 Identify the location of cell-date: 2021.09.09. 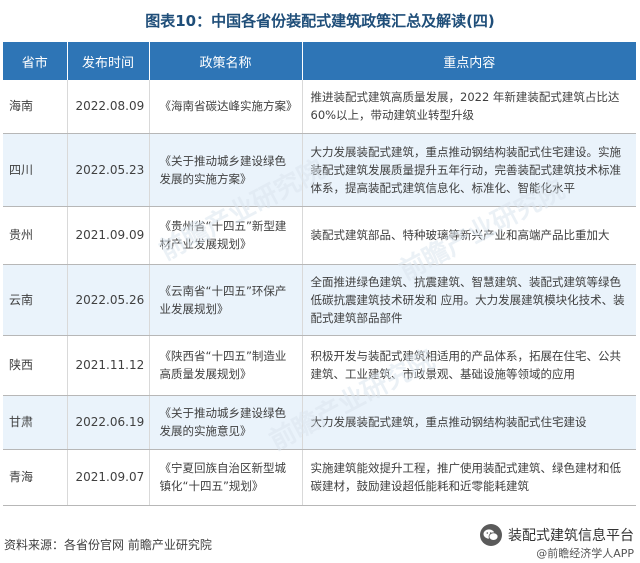
(108, 235).